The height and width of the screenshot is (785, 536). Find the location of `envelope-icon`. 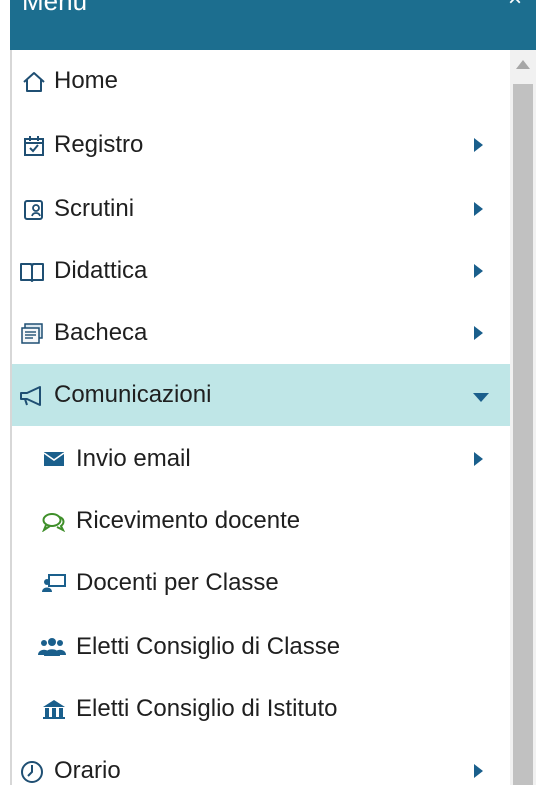

envelope-icon is located at coordinates (54, 459).